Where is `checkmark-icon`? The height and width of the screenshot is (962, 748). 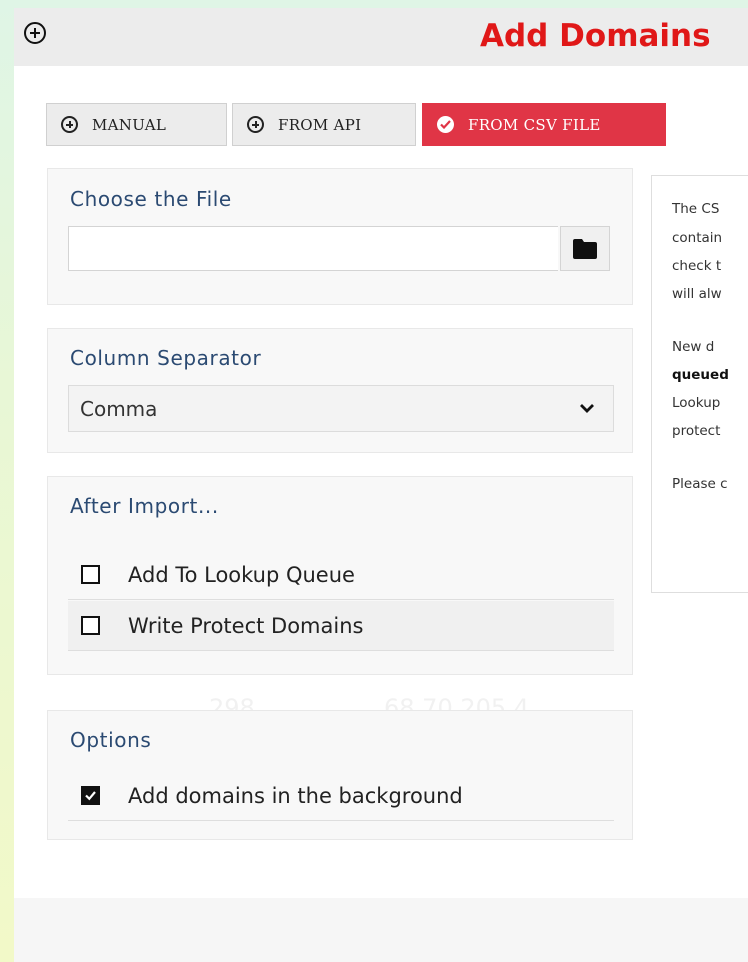 checkmark-icon is located at coordinates (90, 796).